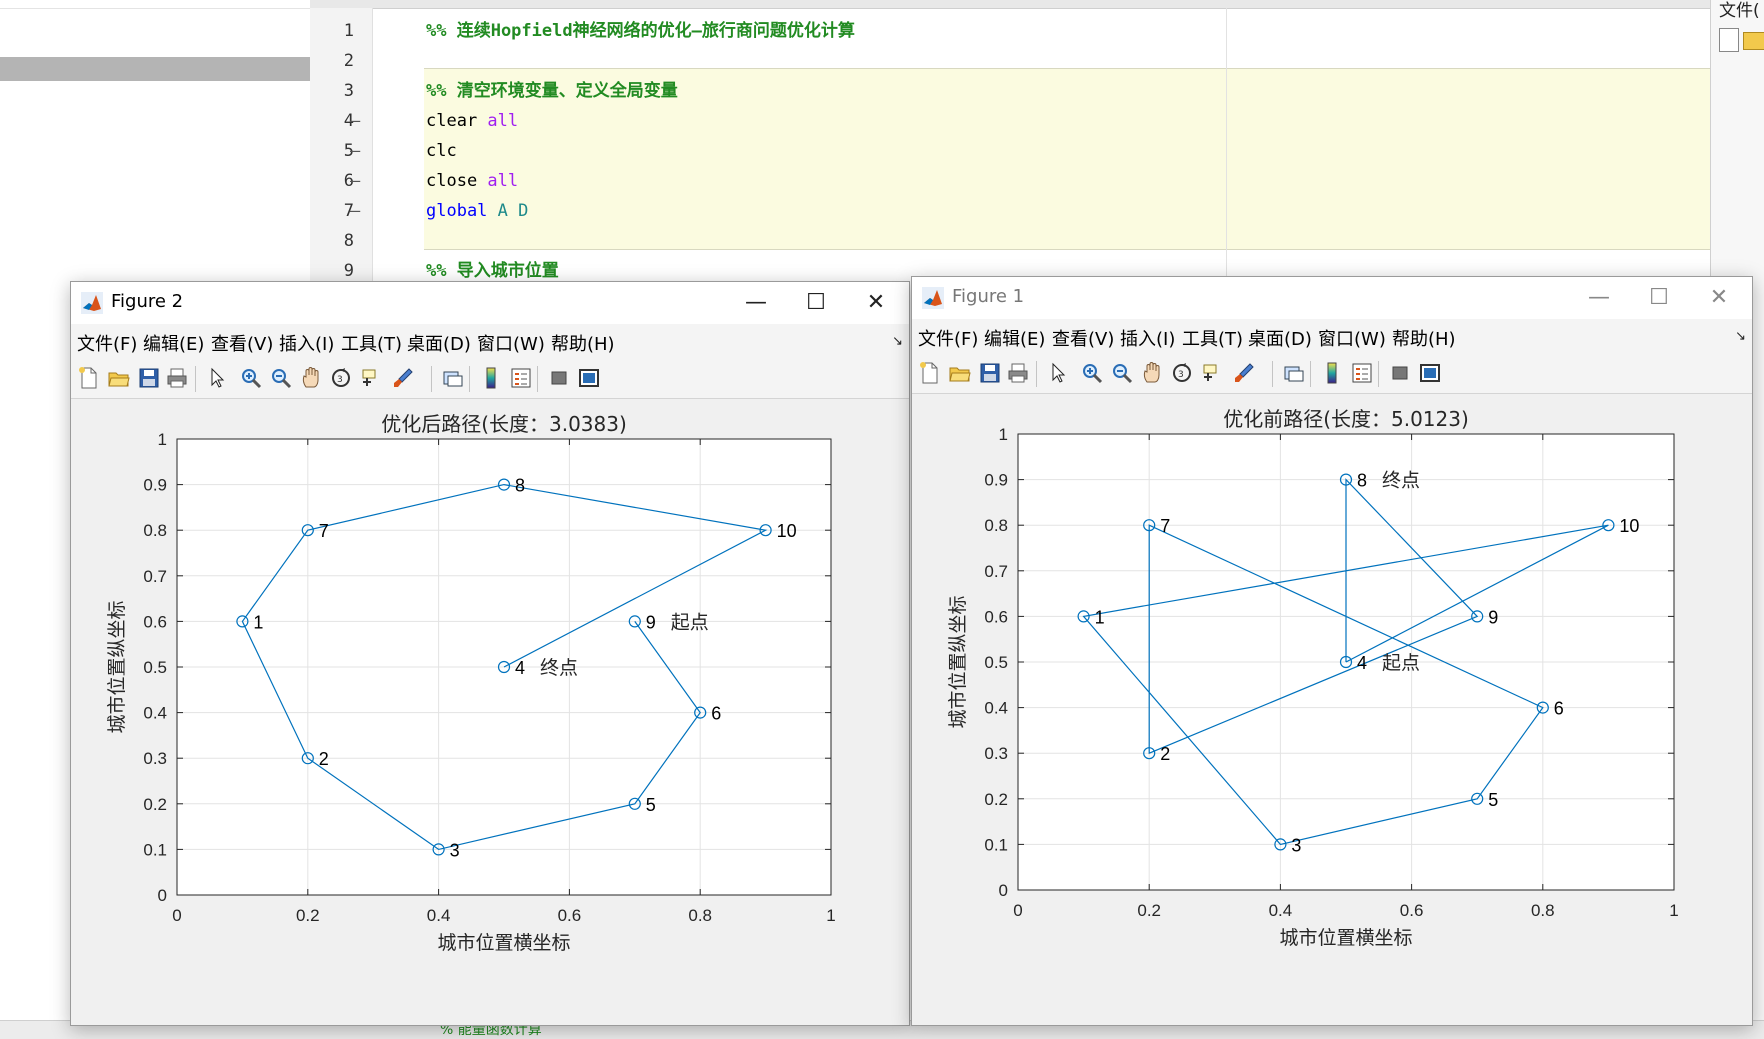  Describe the element at coordinates (155, 849) in the screenshot. I see `y-tick-label: 0.1` at that location.